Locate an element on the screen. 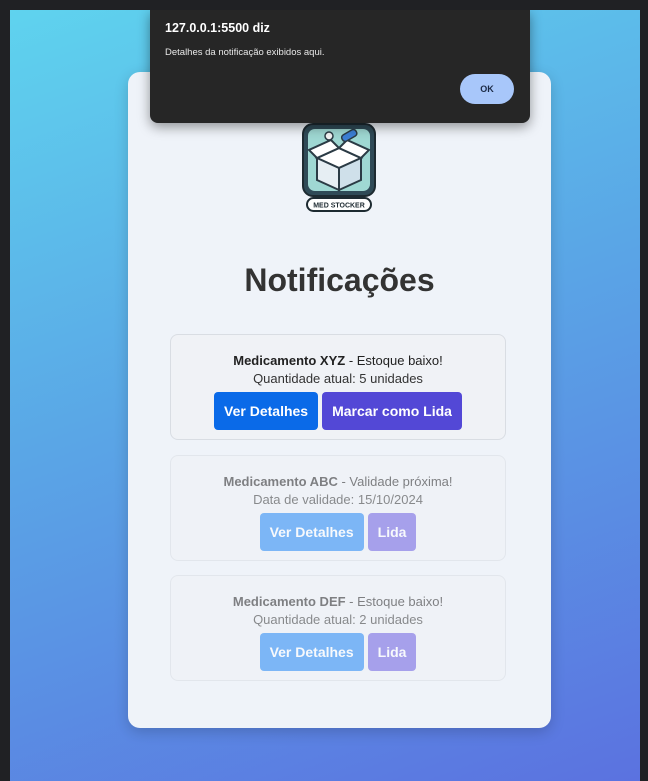  notification-heading: Medicamento DEF - Estoque baixo! is located at coordinates (338, 601).